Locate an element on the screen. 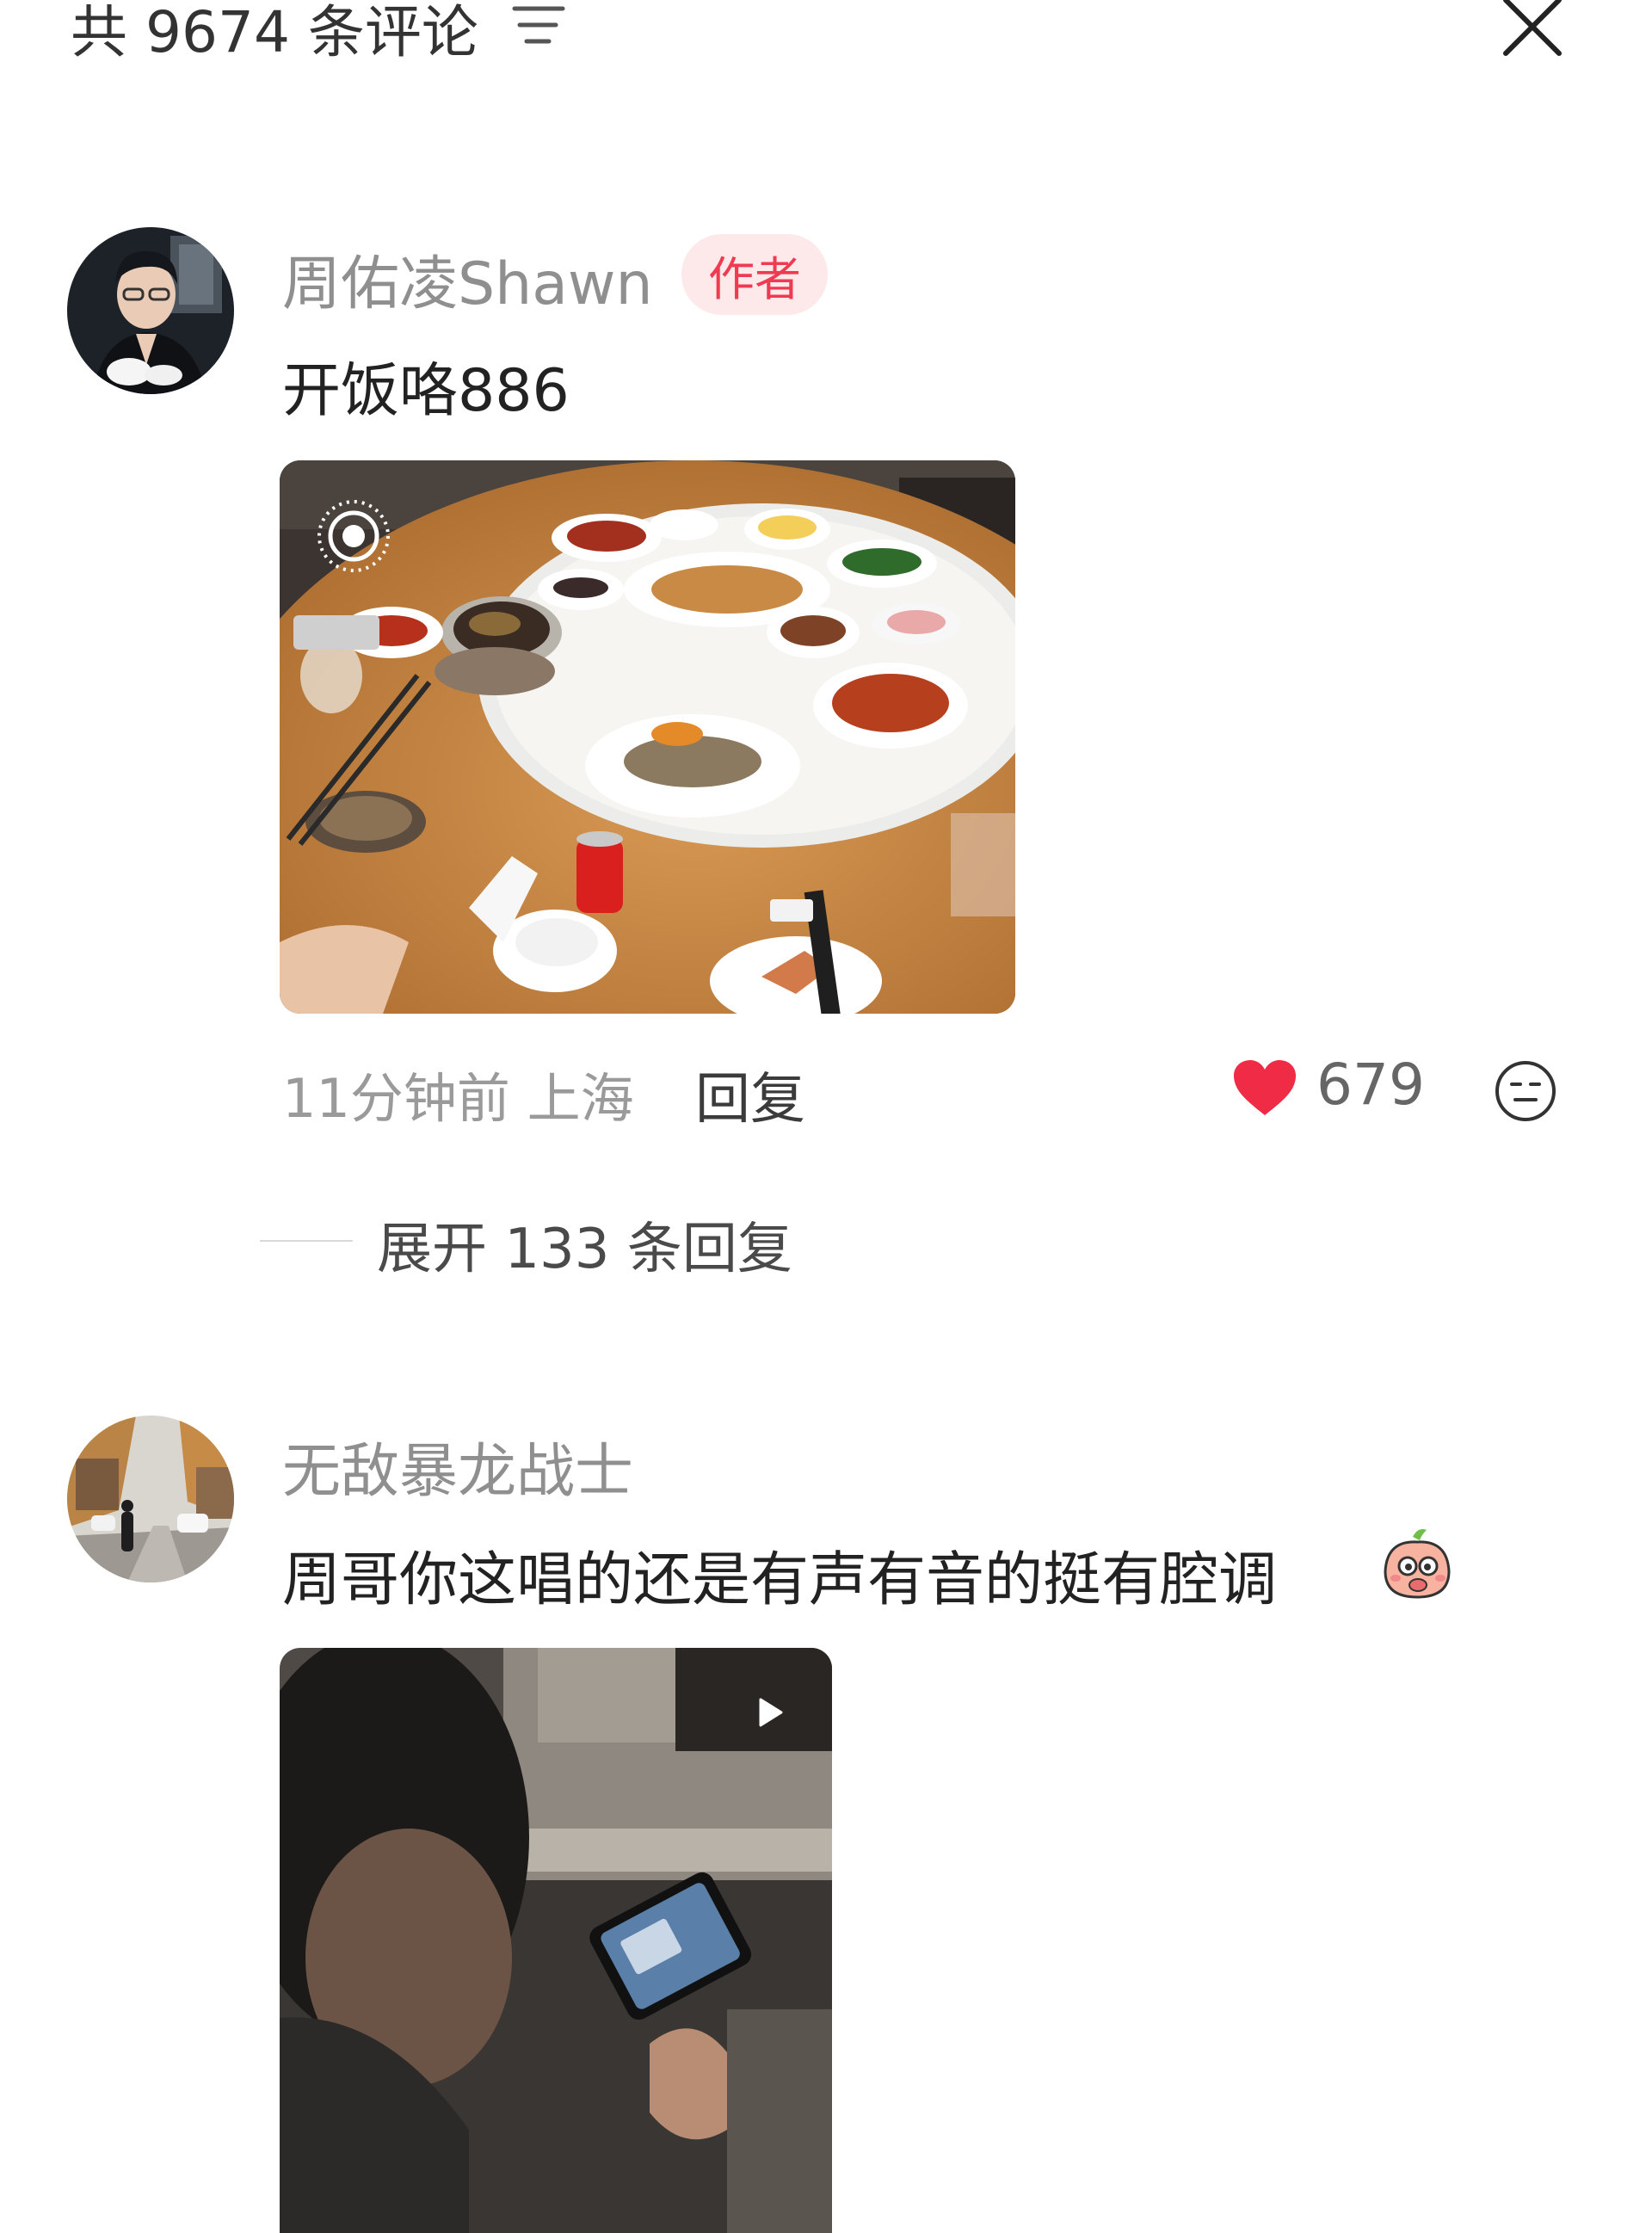 The width and height of the screenshot is (1652, 2233). comment-username: 周佑凌Shawn is located at coordinates (467, 278).